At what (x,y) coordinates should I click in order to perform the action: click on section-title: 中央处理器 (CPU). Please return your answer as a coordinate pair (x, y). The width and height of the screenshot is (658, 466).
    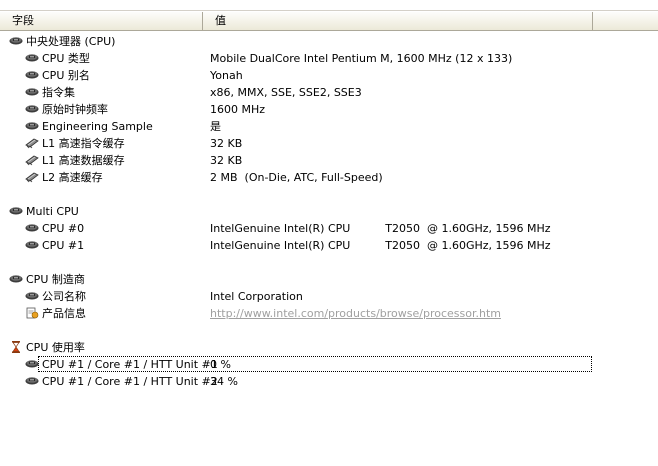
    Looking at the image, I should click on (71, 41).